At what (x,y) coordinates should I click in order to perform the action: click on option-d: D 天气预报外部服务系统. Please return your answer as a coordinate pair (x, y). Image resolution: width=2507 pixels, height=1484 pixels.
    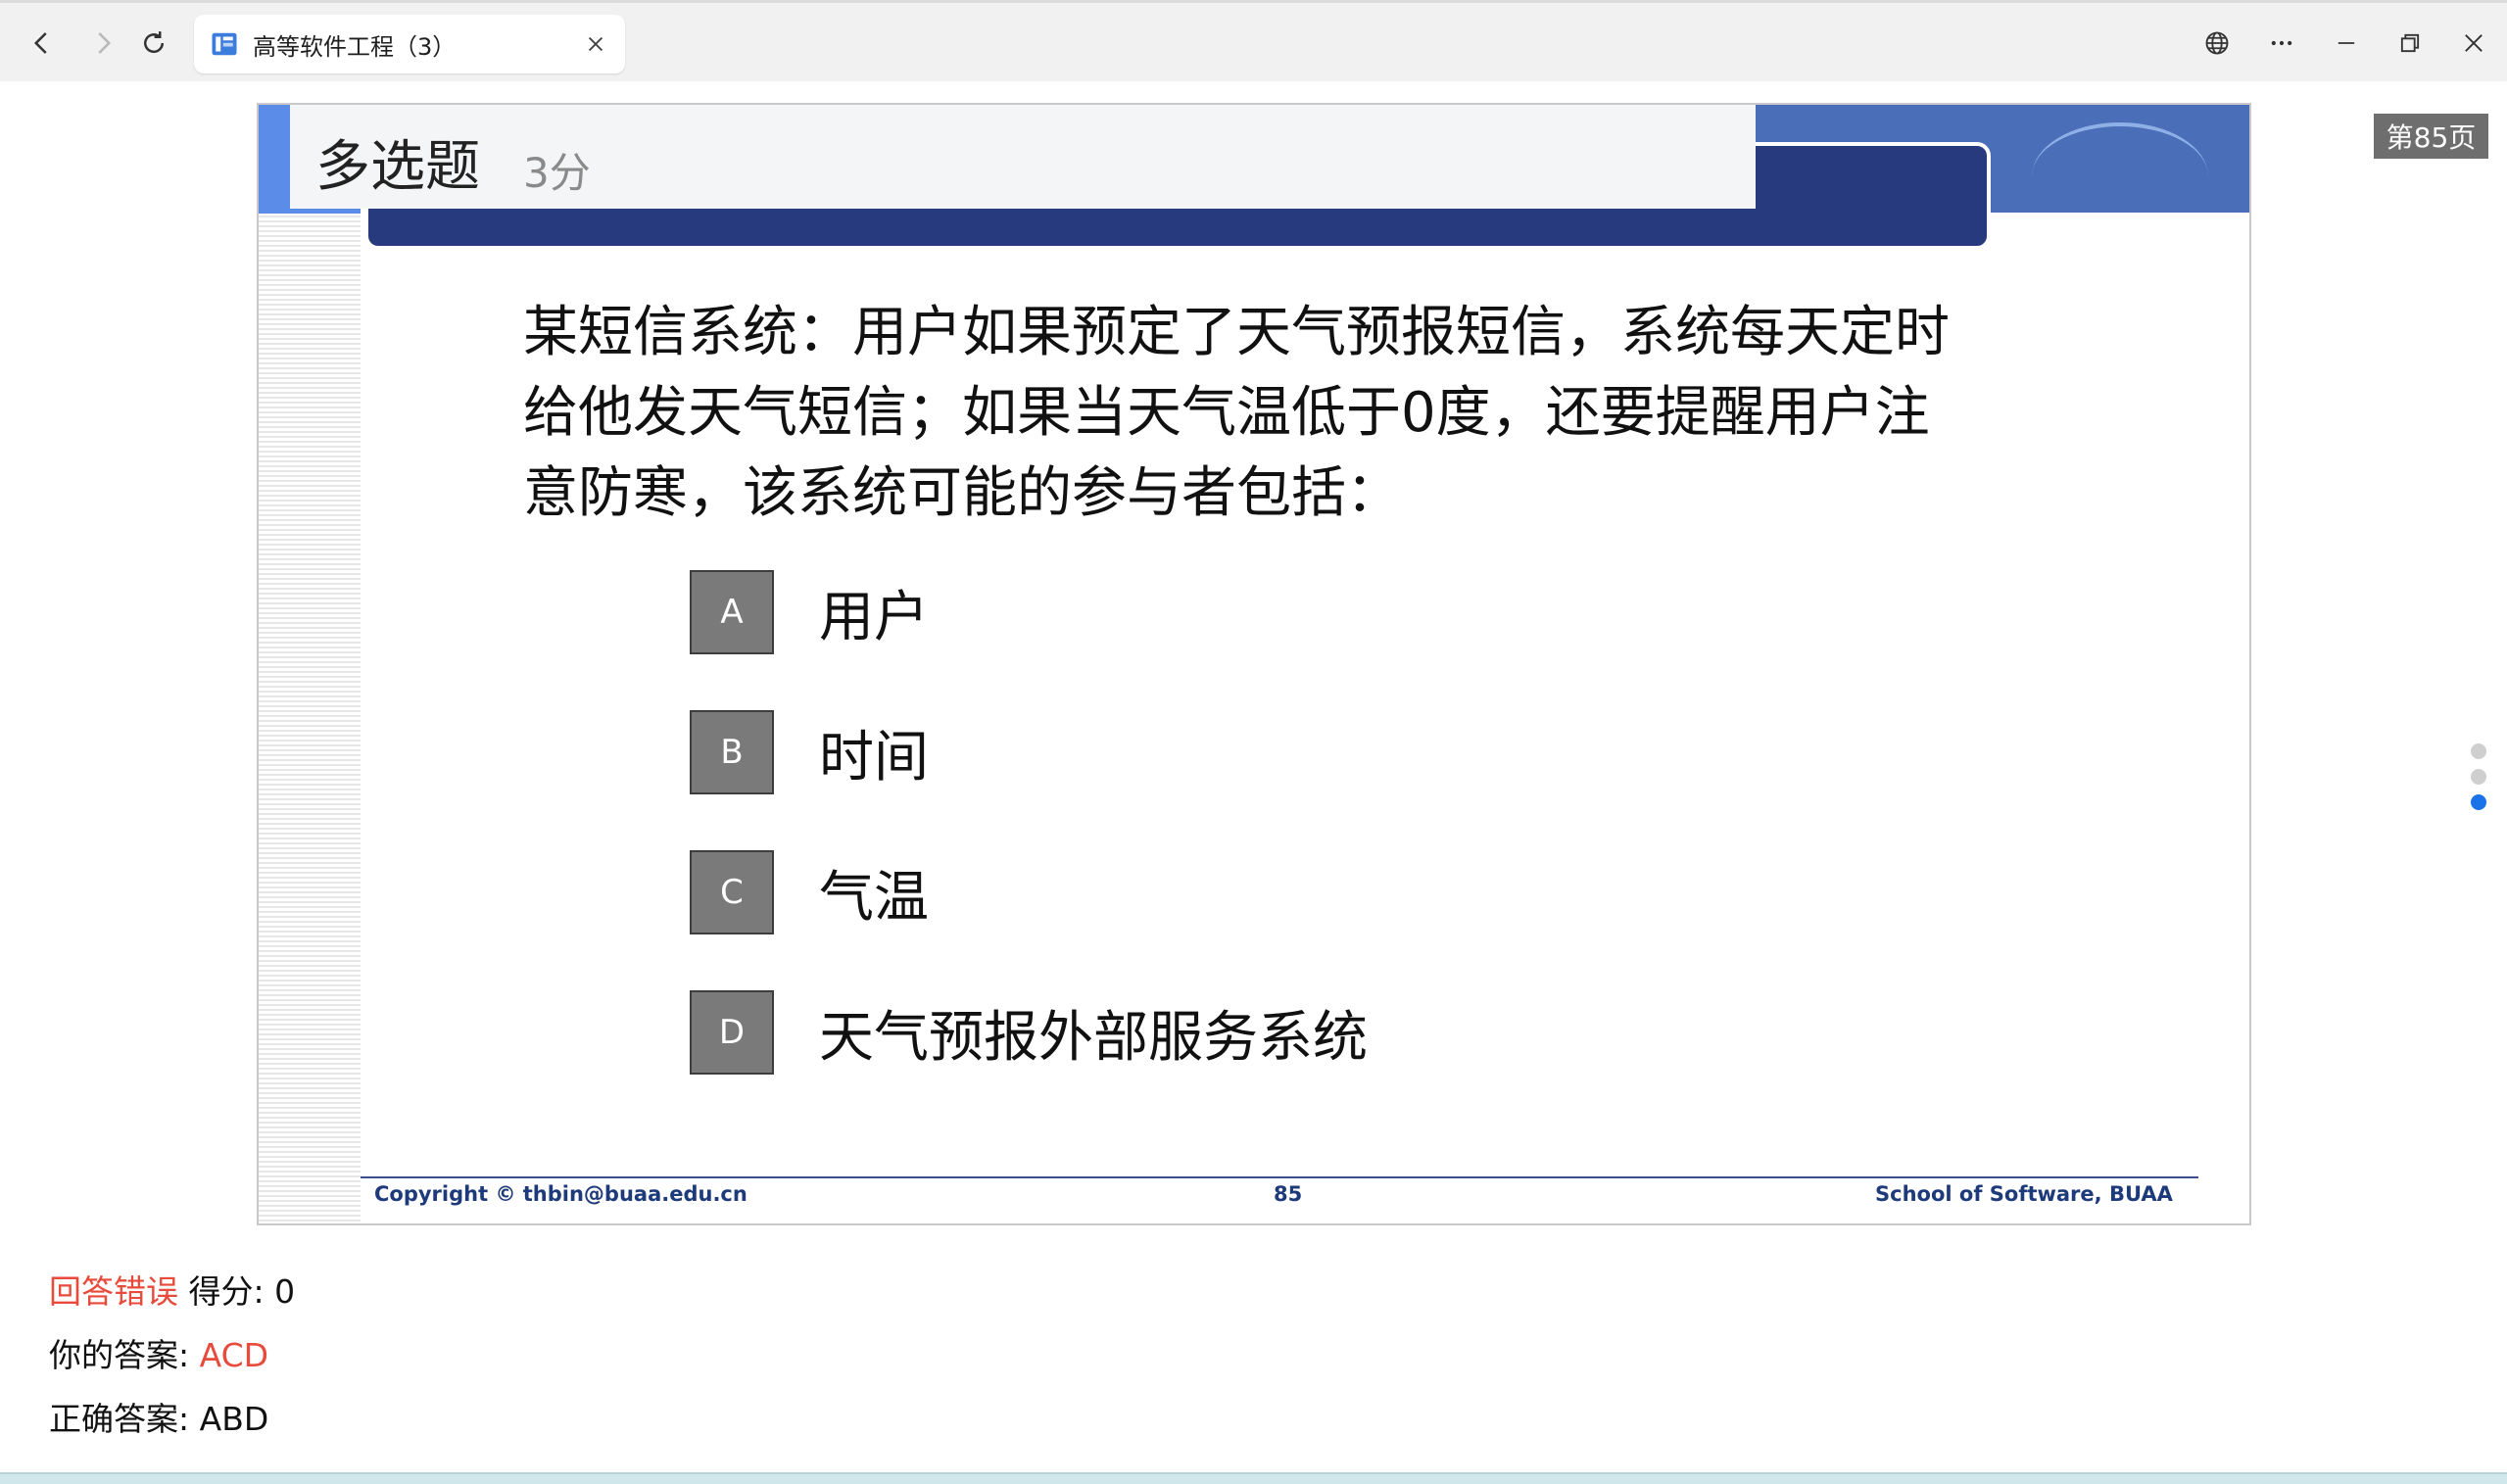
    Looking at the image, I should click on (1029, 1032).